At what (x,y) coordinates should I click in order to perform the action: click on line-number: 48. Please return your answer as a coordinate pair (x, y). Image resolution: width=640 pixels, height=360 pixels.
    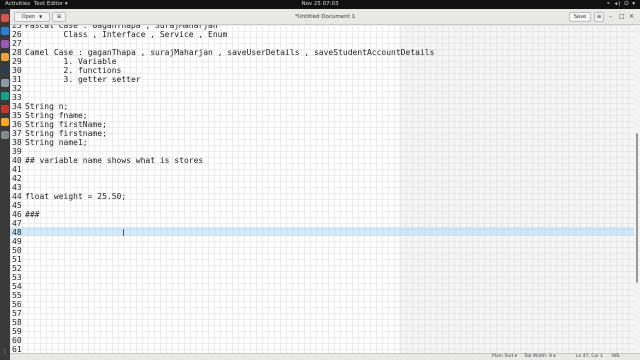
    Looking at the image, I should click on (17, 232).